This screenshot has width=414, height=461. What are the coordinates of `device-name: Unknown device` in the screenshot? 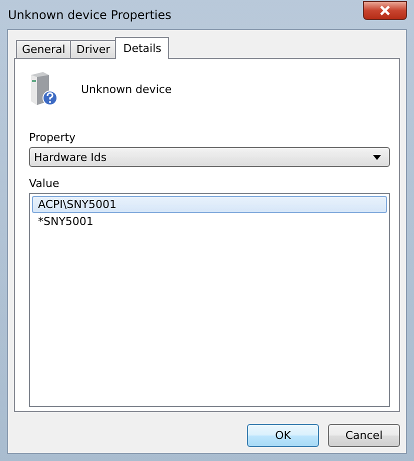 It's located at (126, 89).